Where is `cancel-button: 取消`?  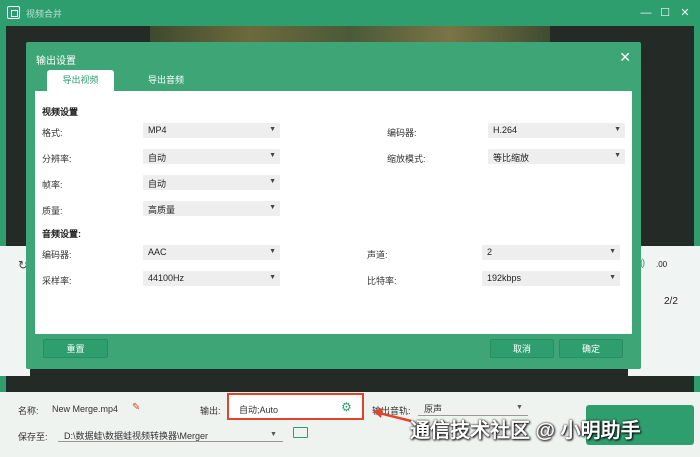 cancel-button: 取消 is located at coordinates (522, 348).